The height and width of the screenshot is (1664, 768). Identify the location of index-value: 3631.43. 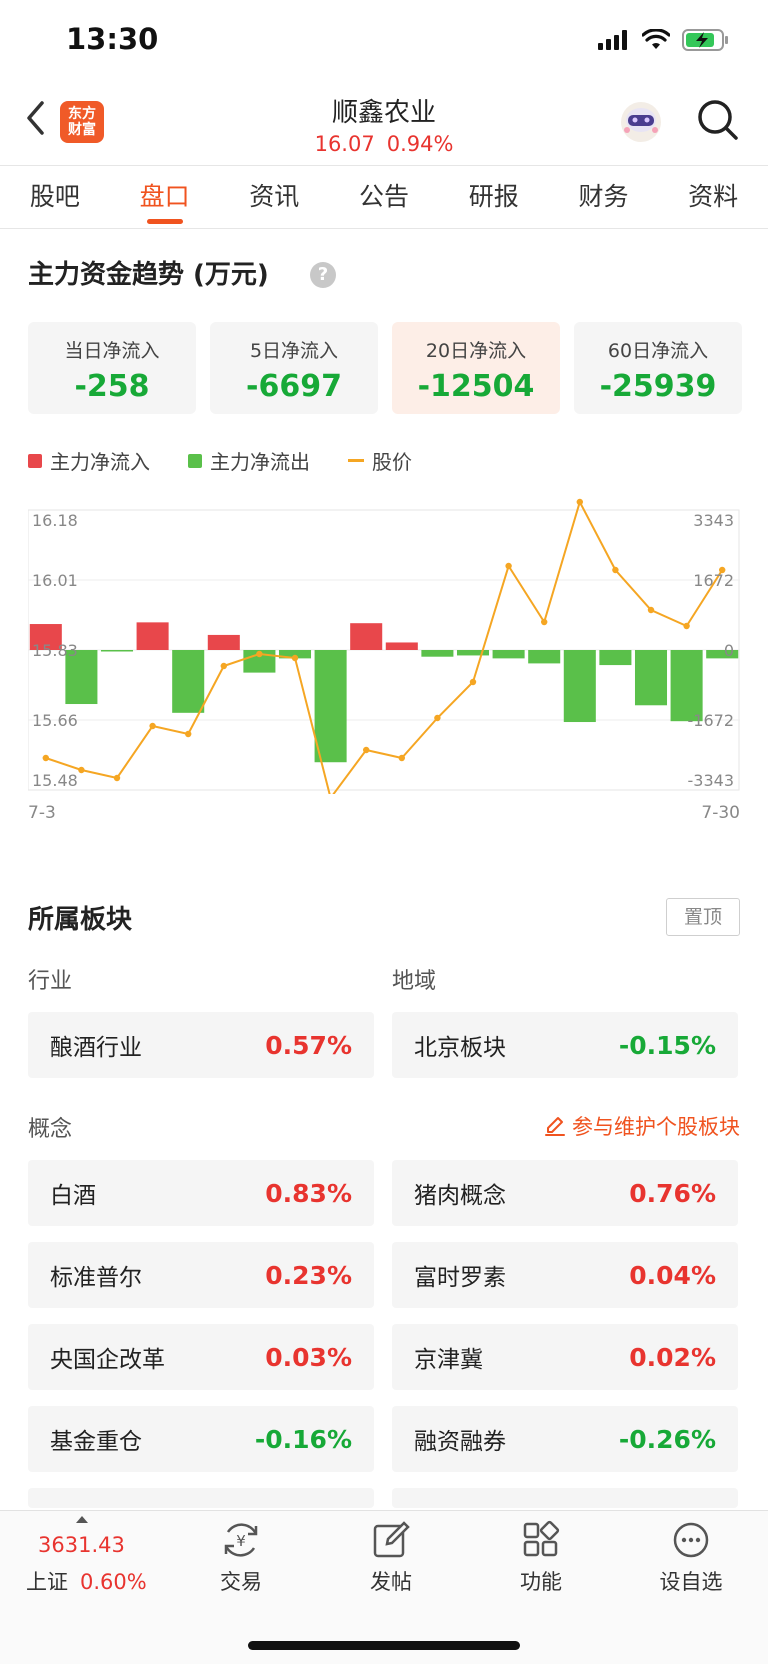
(81, 1545).